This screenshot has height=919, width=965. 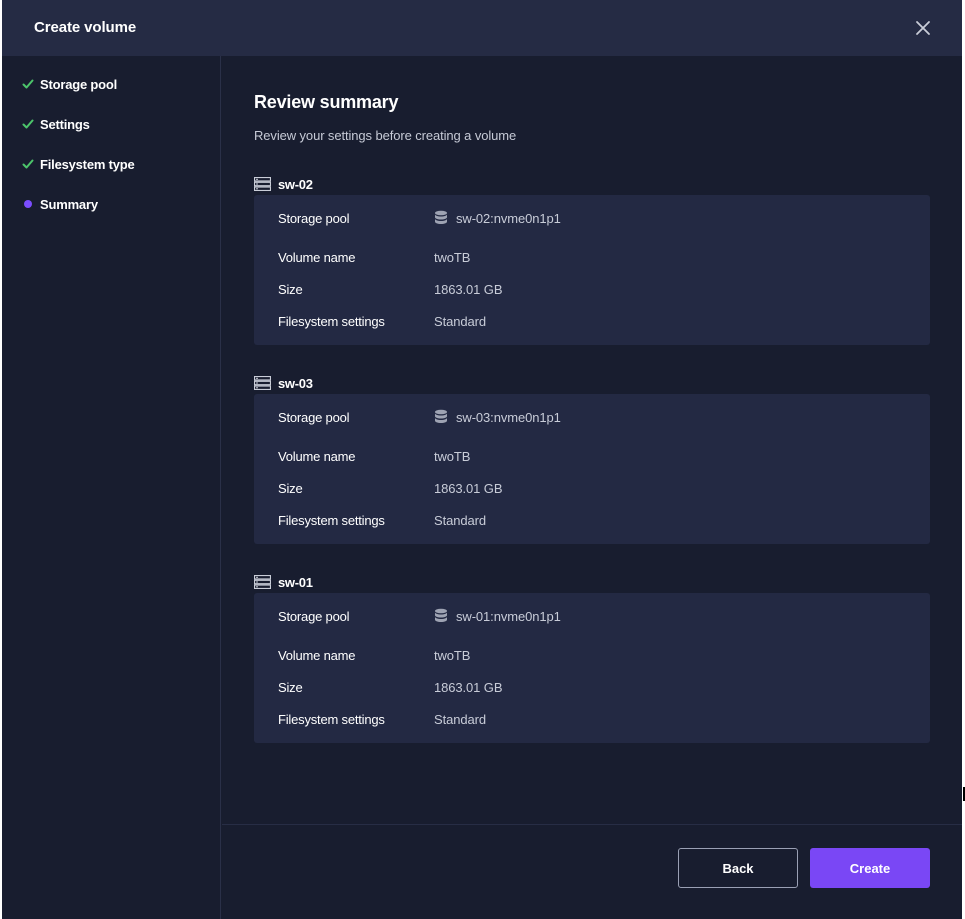 I want to click on step-filesystem-type: Filesystem type, so click(x=78, y=164).